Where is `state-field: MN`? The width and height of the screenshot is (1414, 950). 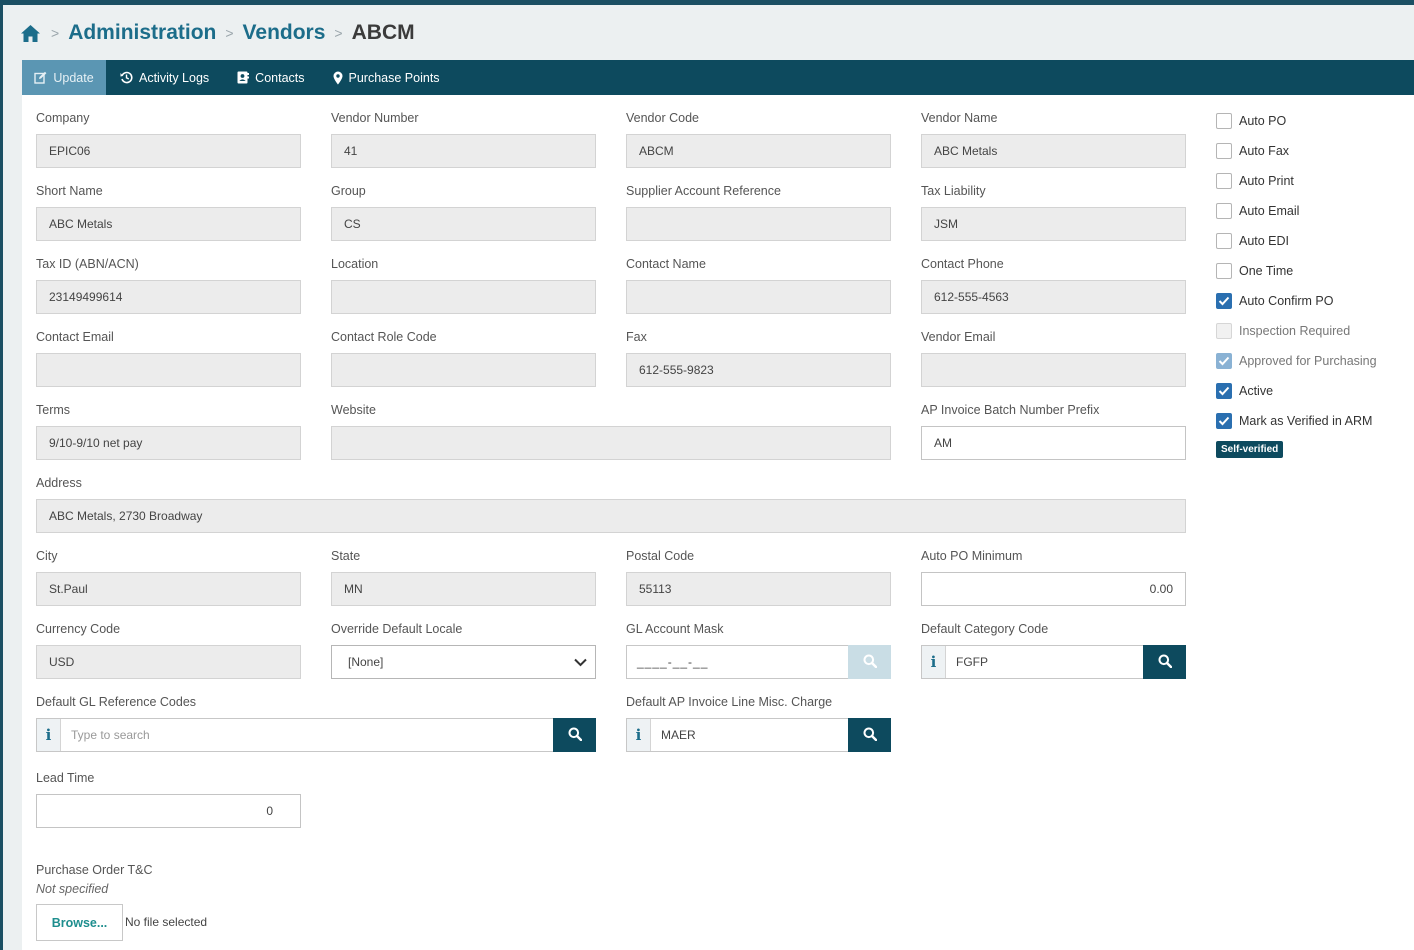 state-field: MN is located at coordinates (463, 589).